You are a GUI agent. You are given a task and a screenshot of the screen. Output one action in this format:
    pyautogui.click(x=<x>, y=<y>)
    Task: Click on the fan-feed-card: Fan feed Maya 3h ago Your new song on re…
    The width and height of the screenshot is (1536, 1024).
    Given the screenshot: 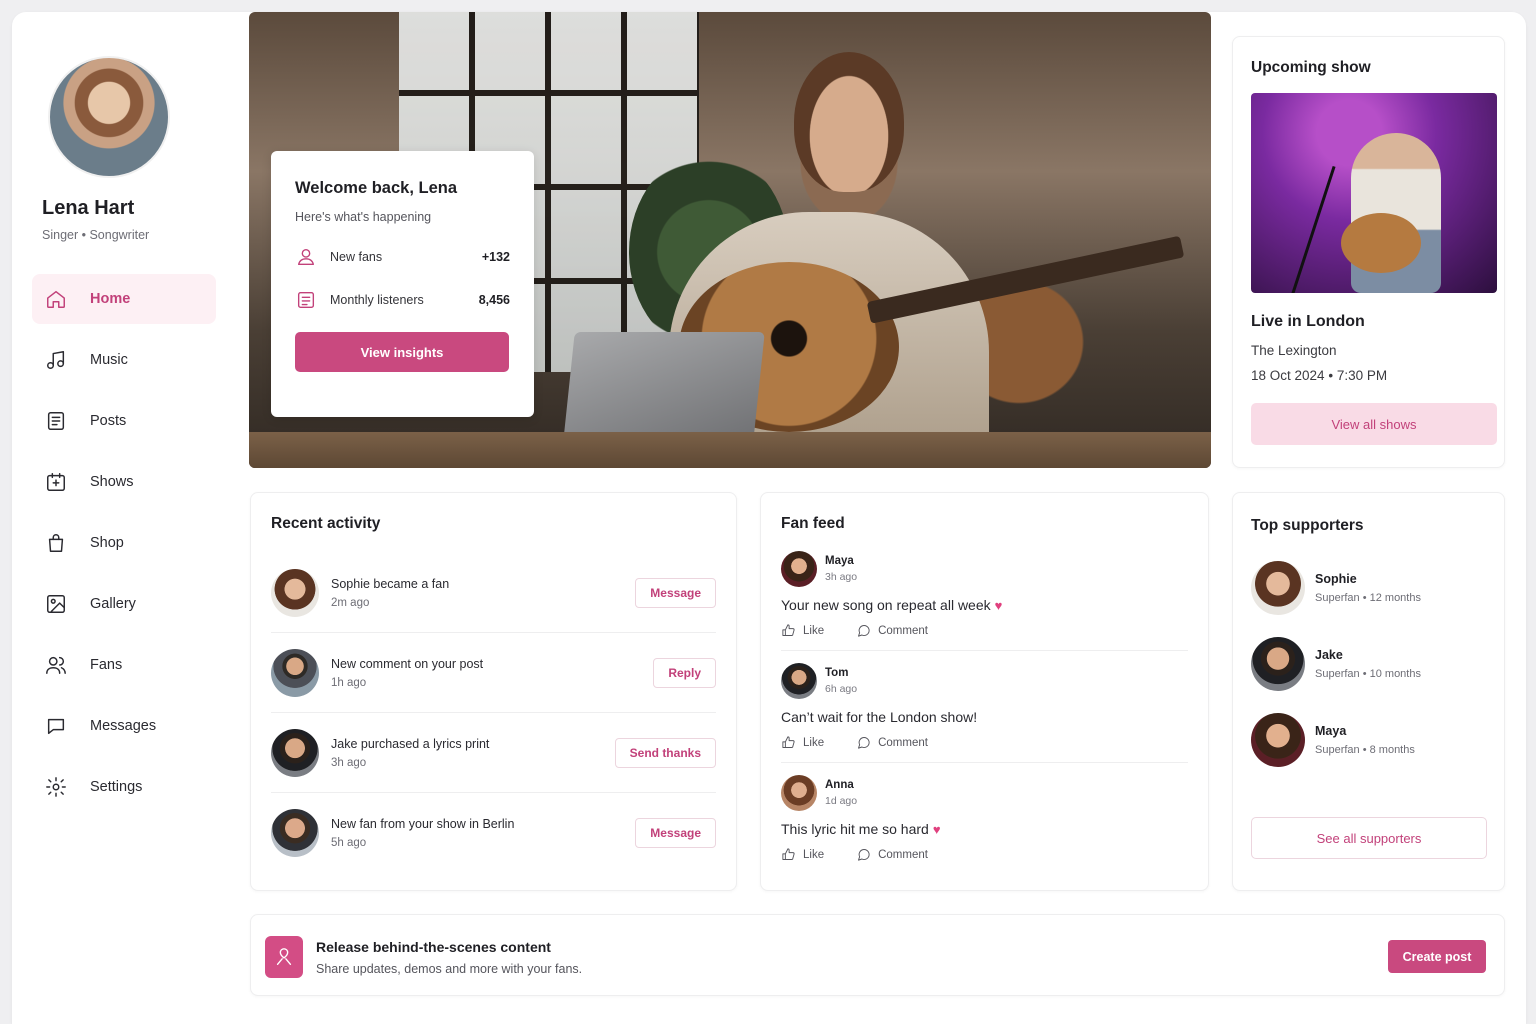 What is the action you would take?
    pyautogui.click(x=984, y=691)
    